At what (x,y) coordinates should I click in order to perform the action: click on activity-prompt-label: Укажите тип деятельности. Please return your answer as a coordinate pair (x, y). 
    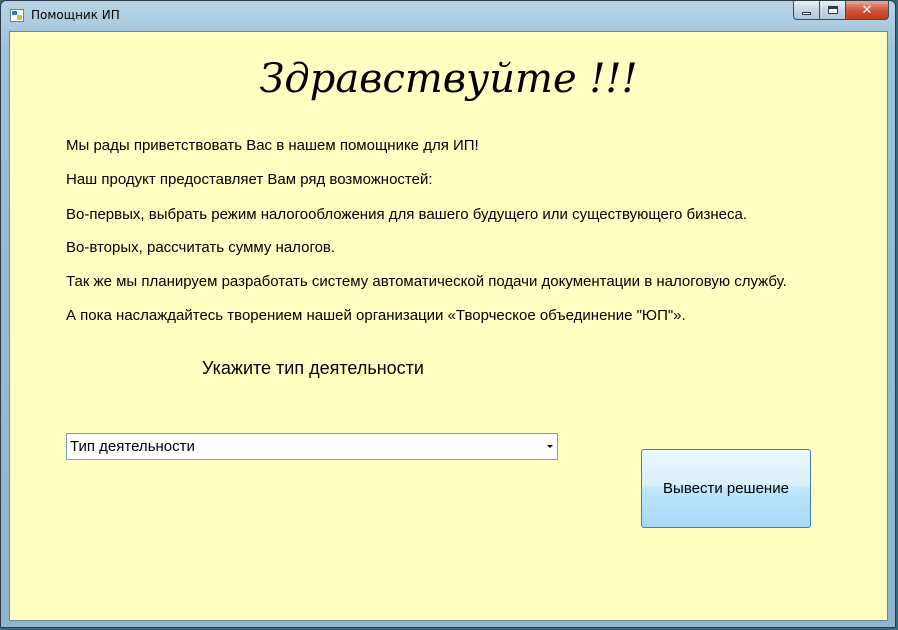
    Looking at the image, I should click on (313, 368).